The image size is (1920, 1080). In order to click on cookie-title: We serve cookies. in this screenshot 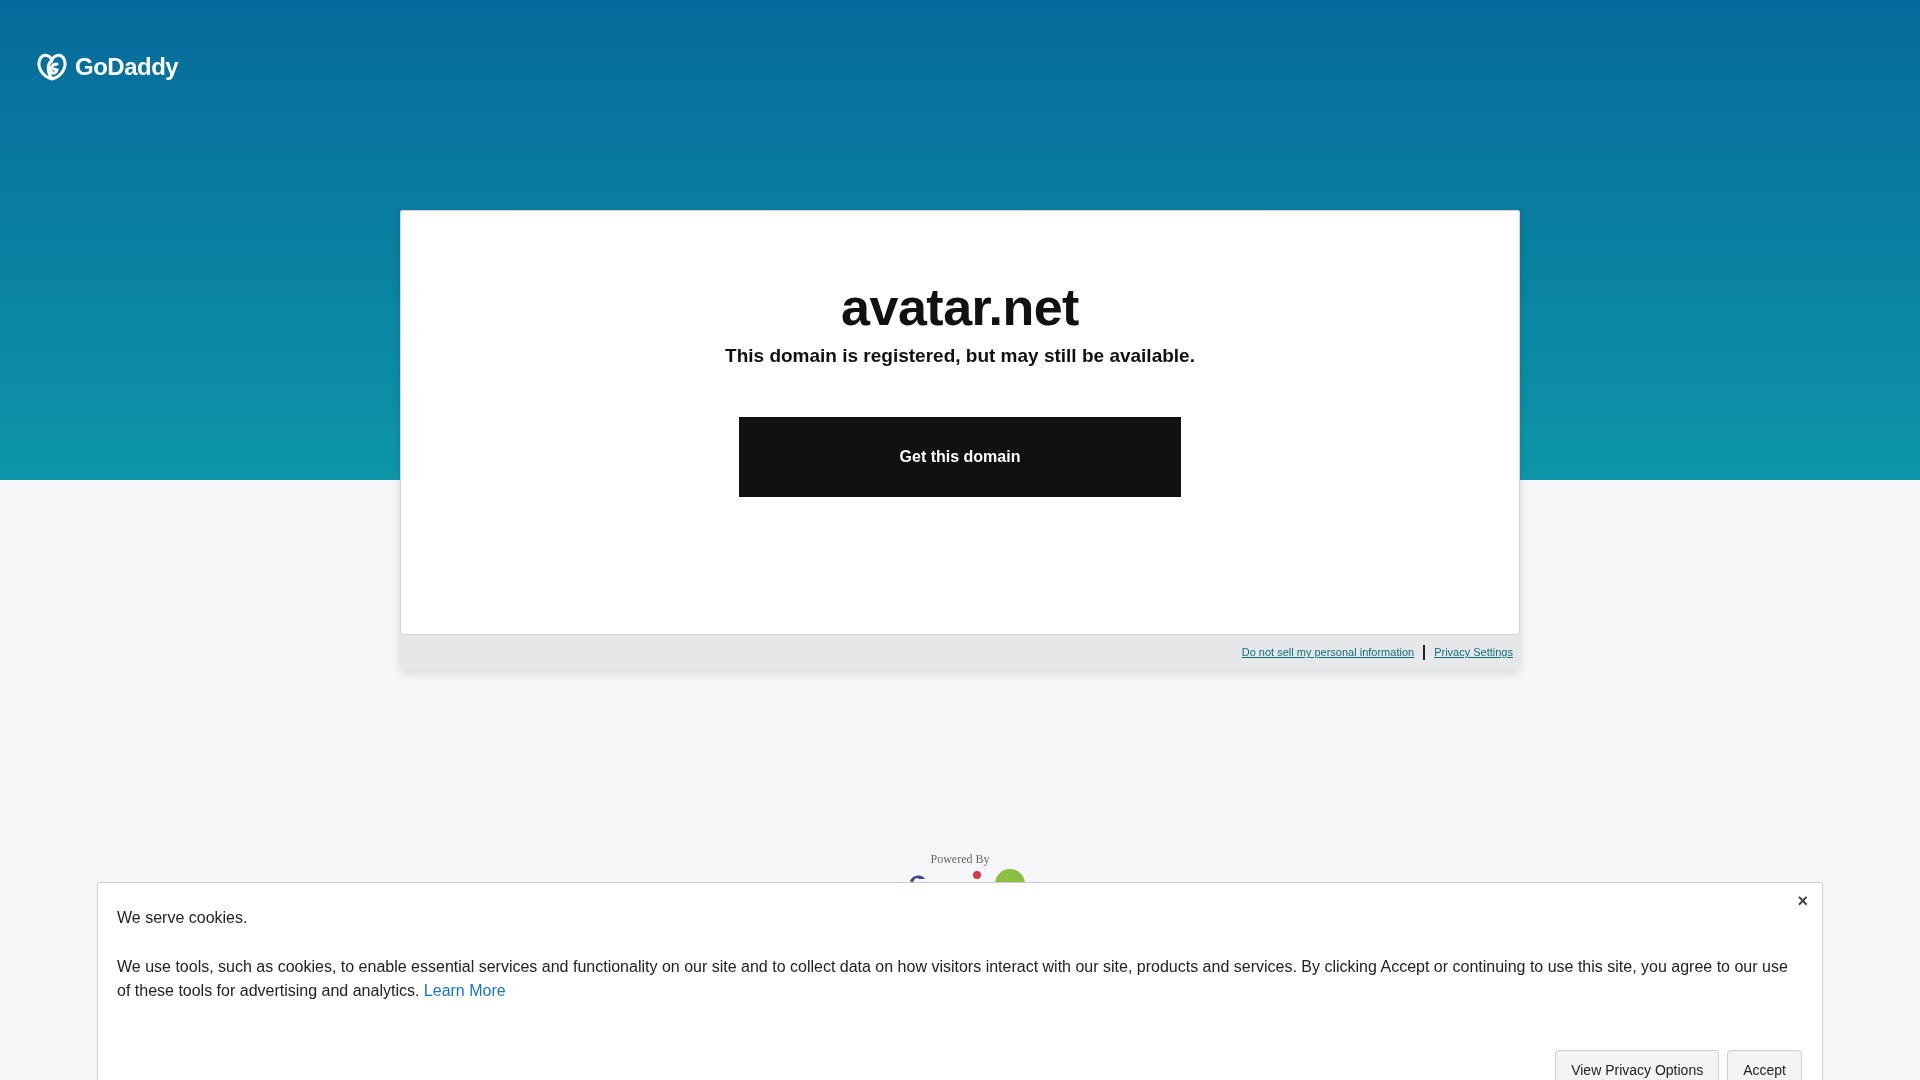, I will do `click(183, 918)`.